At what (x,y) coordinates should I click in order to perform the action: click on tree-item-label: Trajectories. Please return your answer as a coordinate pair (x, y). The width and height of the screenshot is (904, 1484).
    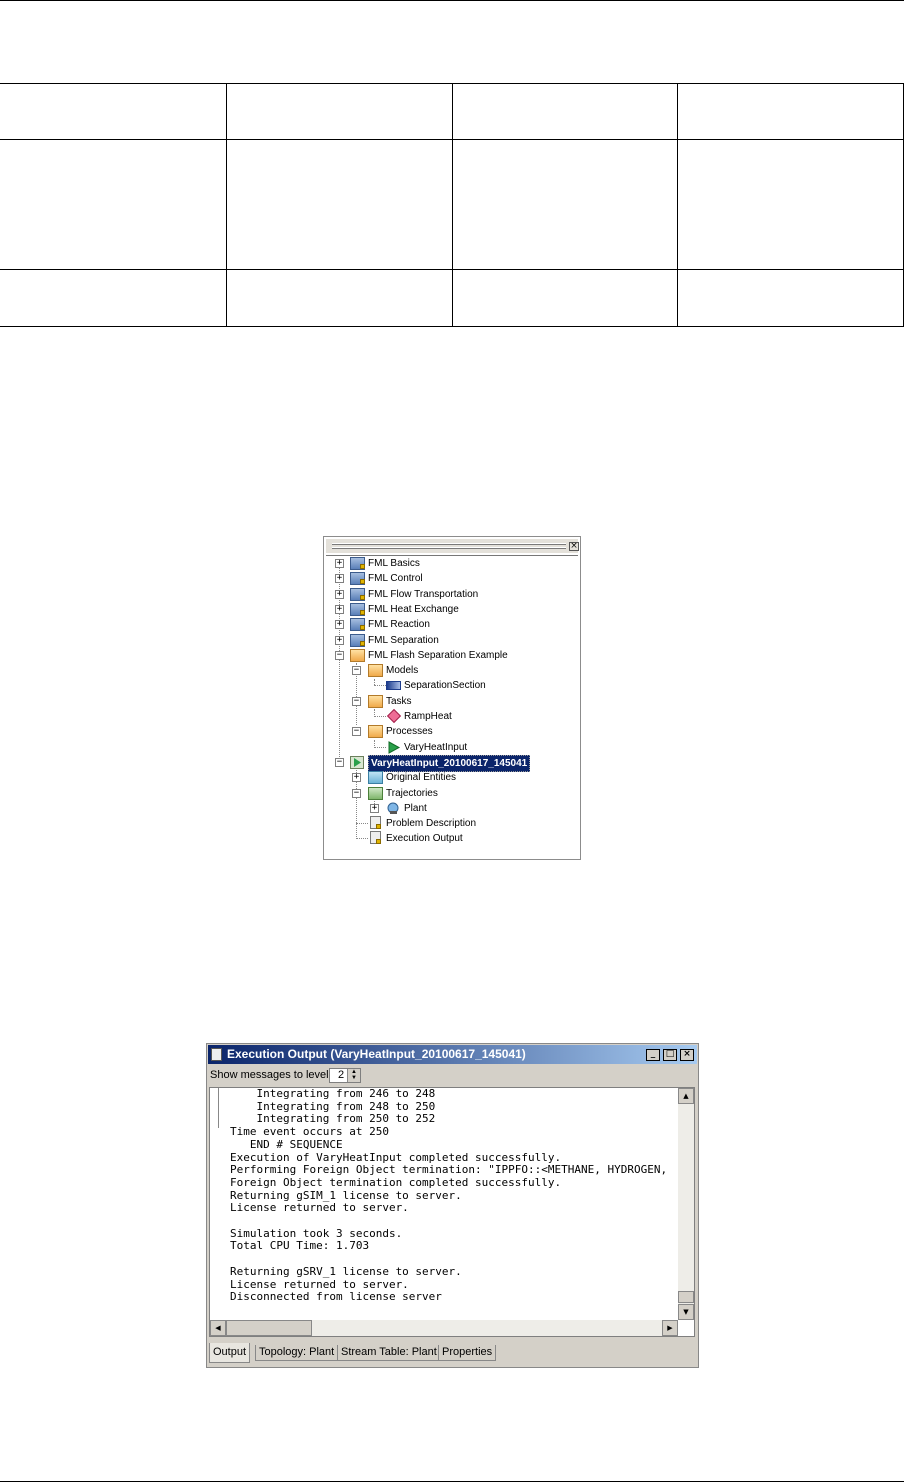
    Looking at the image, I should click on (412, 793).